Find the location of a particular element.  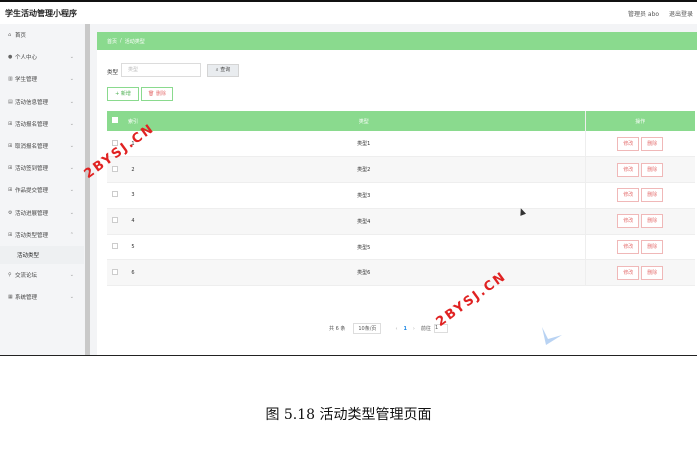

sidebar-item-profile: ● 个人中心 ⌄ is located at coordinates (42, 57).